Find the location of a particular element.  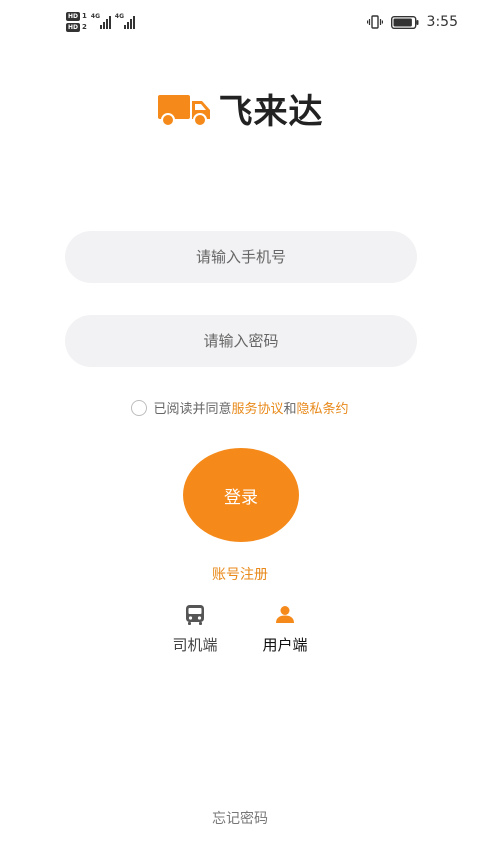

sim1-slot: 1 is located at coordinates (84, 16).